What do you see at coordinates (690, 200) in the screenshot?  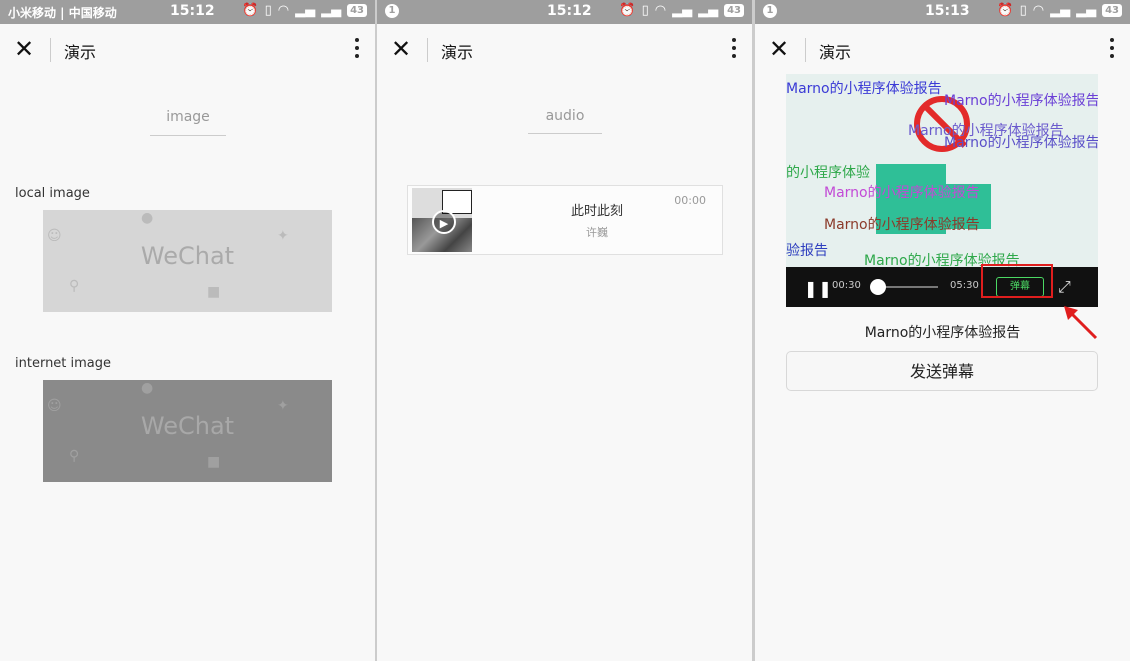 I see `audio-time: 00:00` at bounding box center [690, 200].